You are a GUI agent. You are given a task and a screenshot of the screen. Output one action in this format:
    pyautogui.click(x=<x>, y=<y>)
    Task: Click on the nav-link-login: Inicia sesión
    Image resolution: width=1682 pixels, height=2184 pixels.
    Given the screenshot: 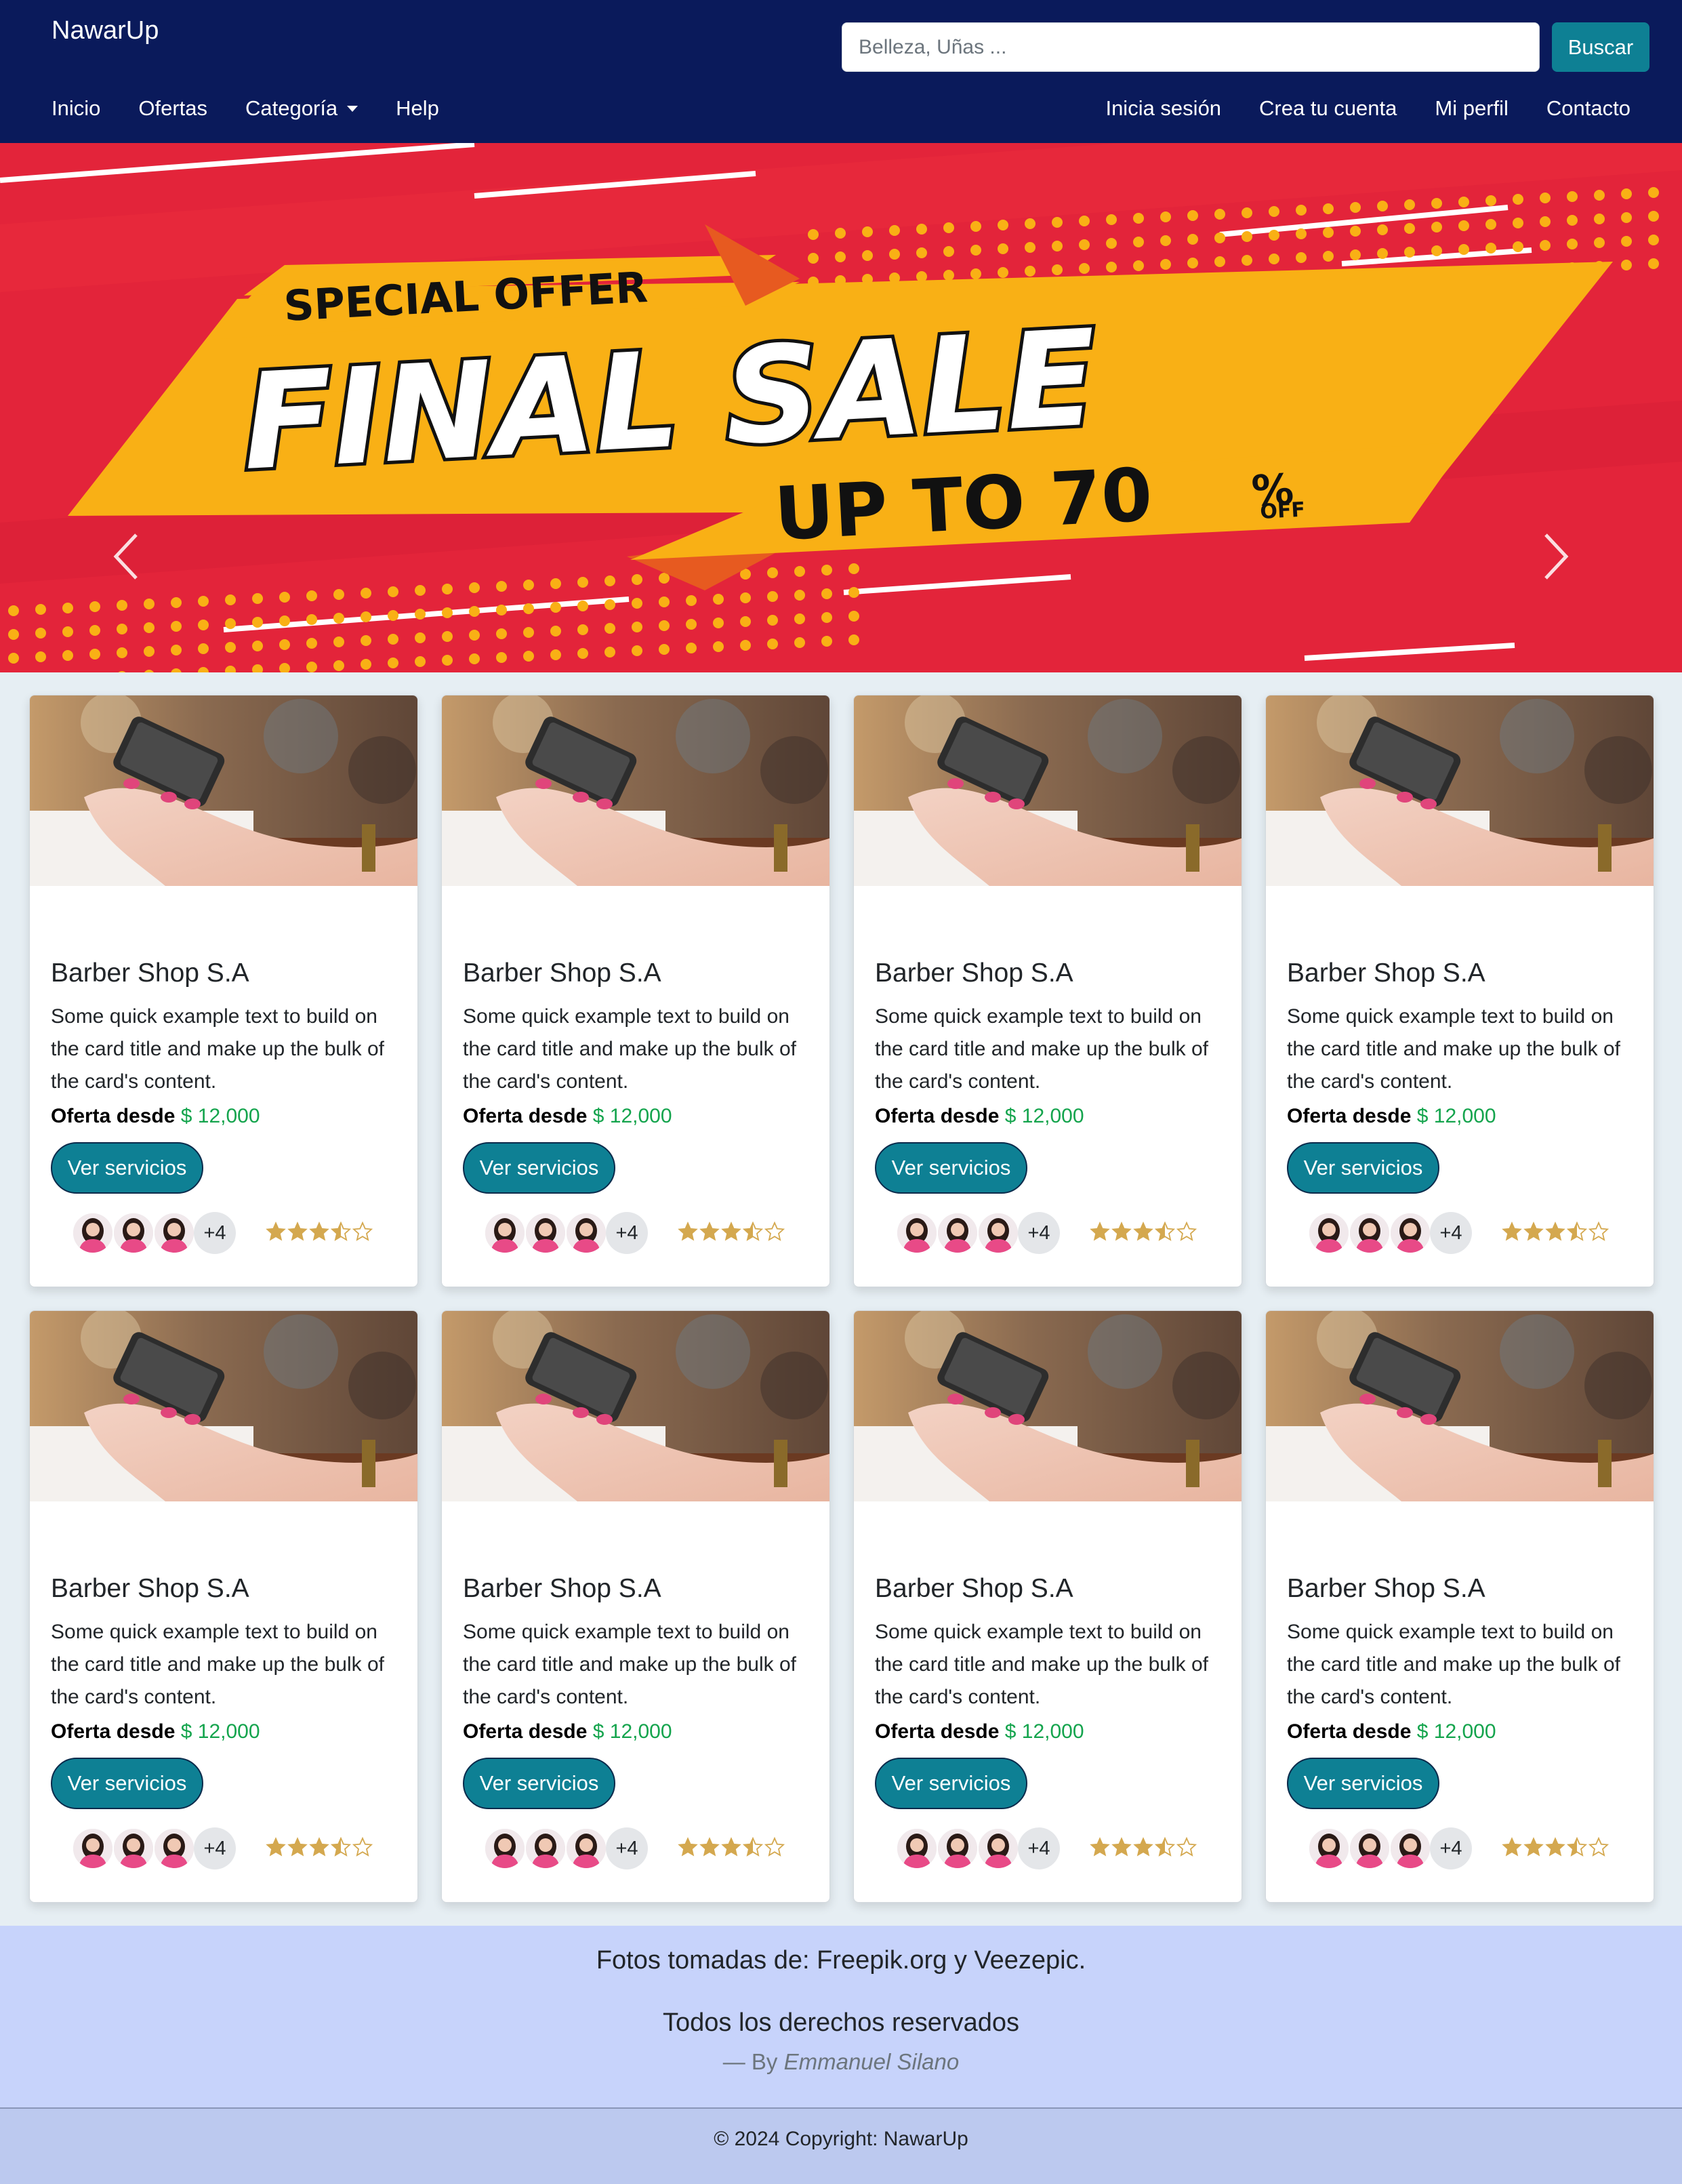 What is the action you would take?
    pyautogui.click(x=1163, y=108)
    